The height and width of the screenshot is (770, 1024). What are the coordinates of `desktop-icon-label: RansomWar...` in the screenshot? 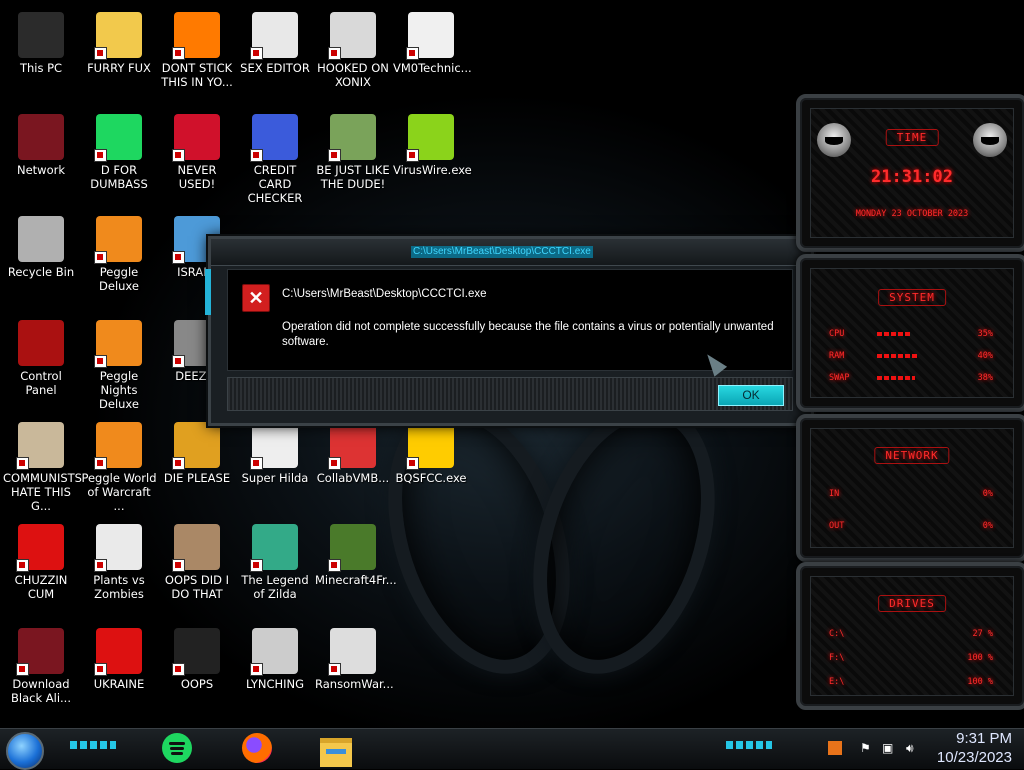 It's located at (354, 684).